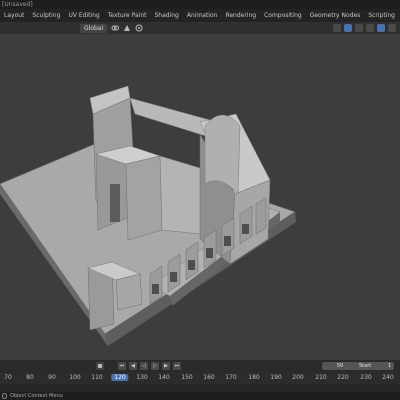 The height and width of the screenshot is (400, 400). I want to click on window-title: [Unsaved], so click(200, 4).